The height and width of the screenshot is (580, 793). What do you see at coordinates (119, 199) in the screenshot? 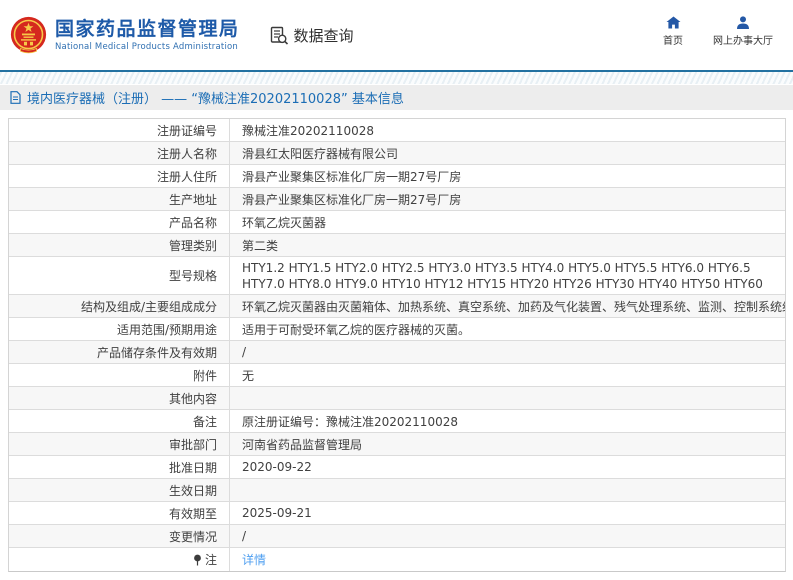
I see `row-label: 生产地址` at bounding box center [119, 199].